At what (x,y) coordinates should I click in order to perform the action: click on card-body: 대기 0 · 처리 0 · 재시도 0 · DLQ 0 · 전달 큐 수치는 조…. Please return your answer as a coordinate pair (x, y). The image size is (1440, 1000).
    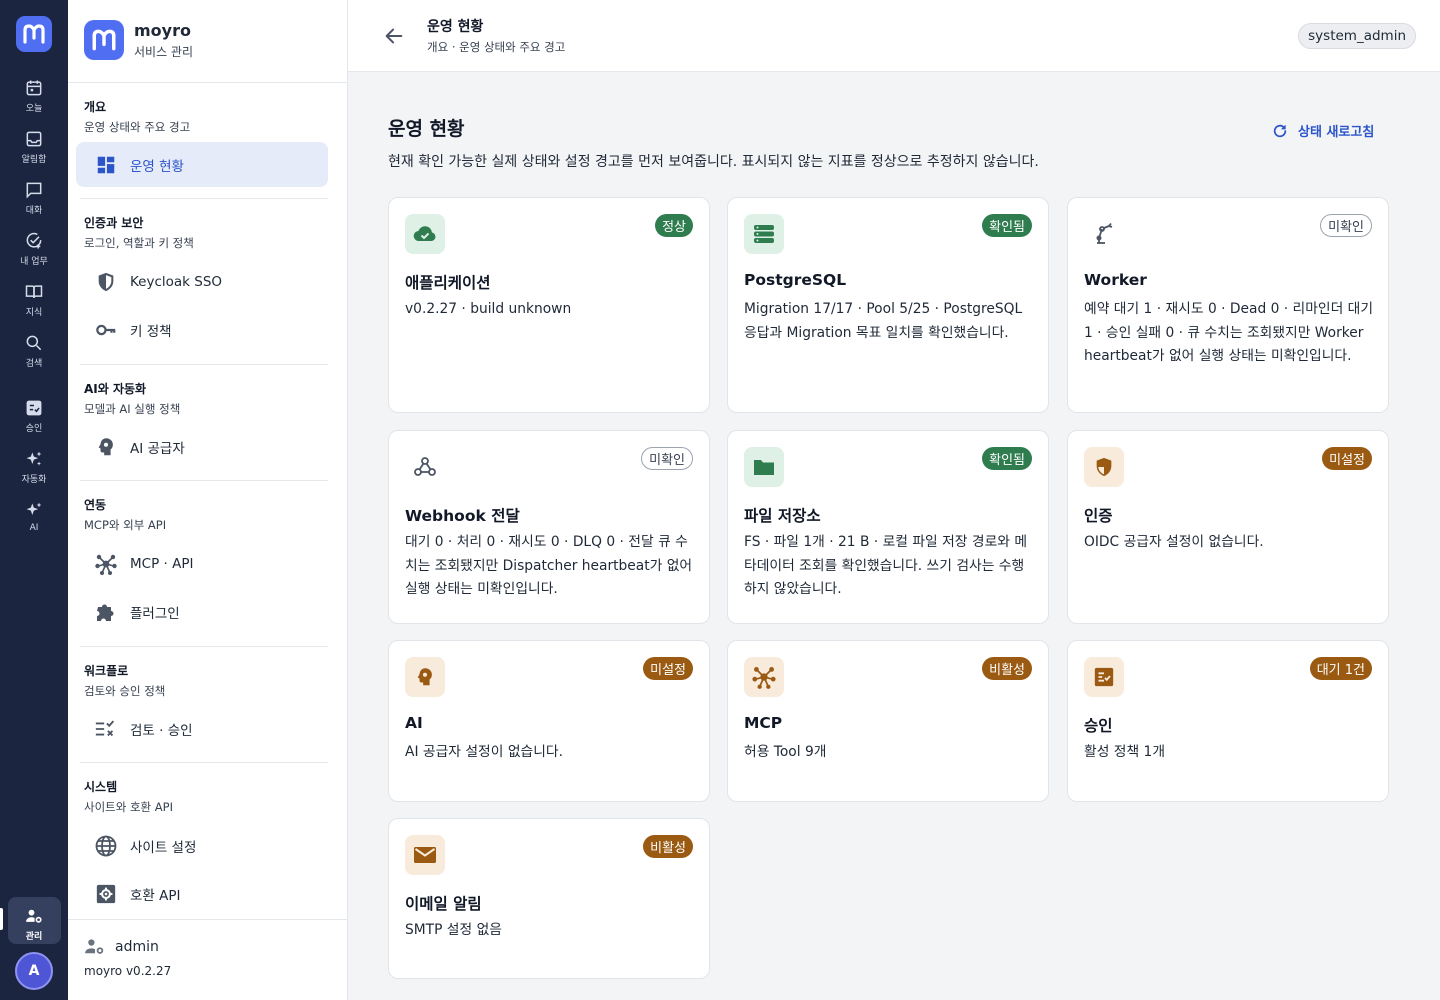
    Looking at the image, I should click on (549, 565).